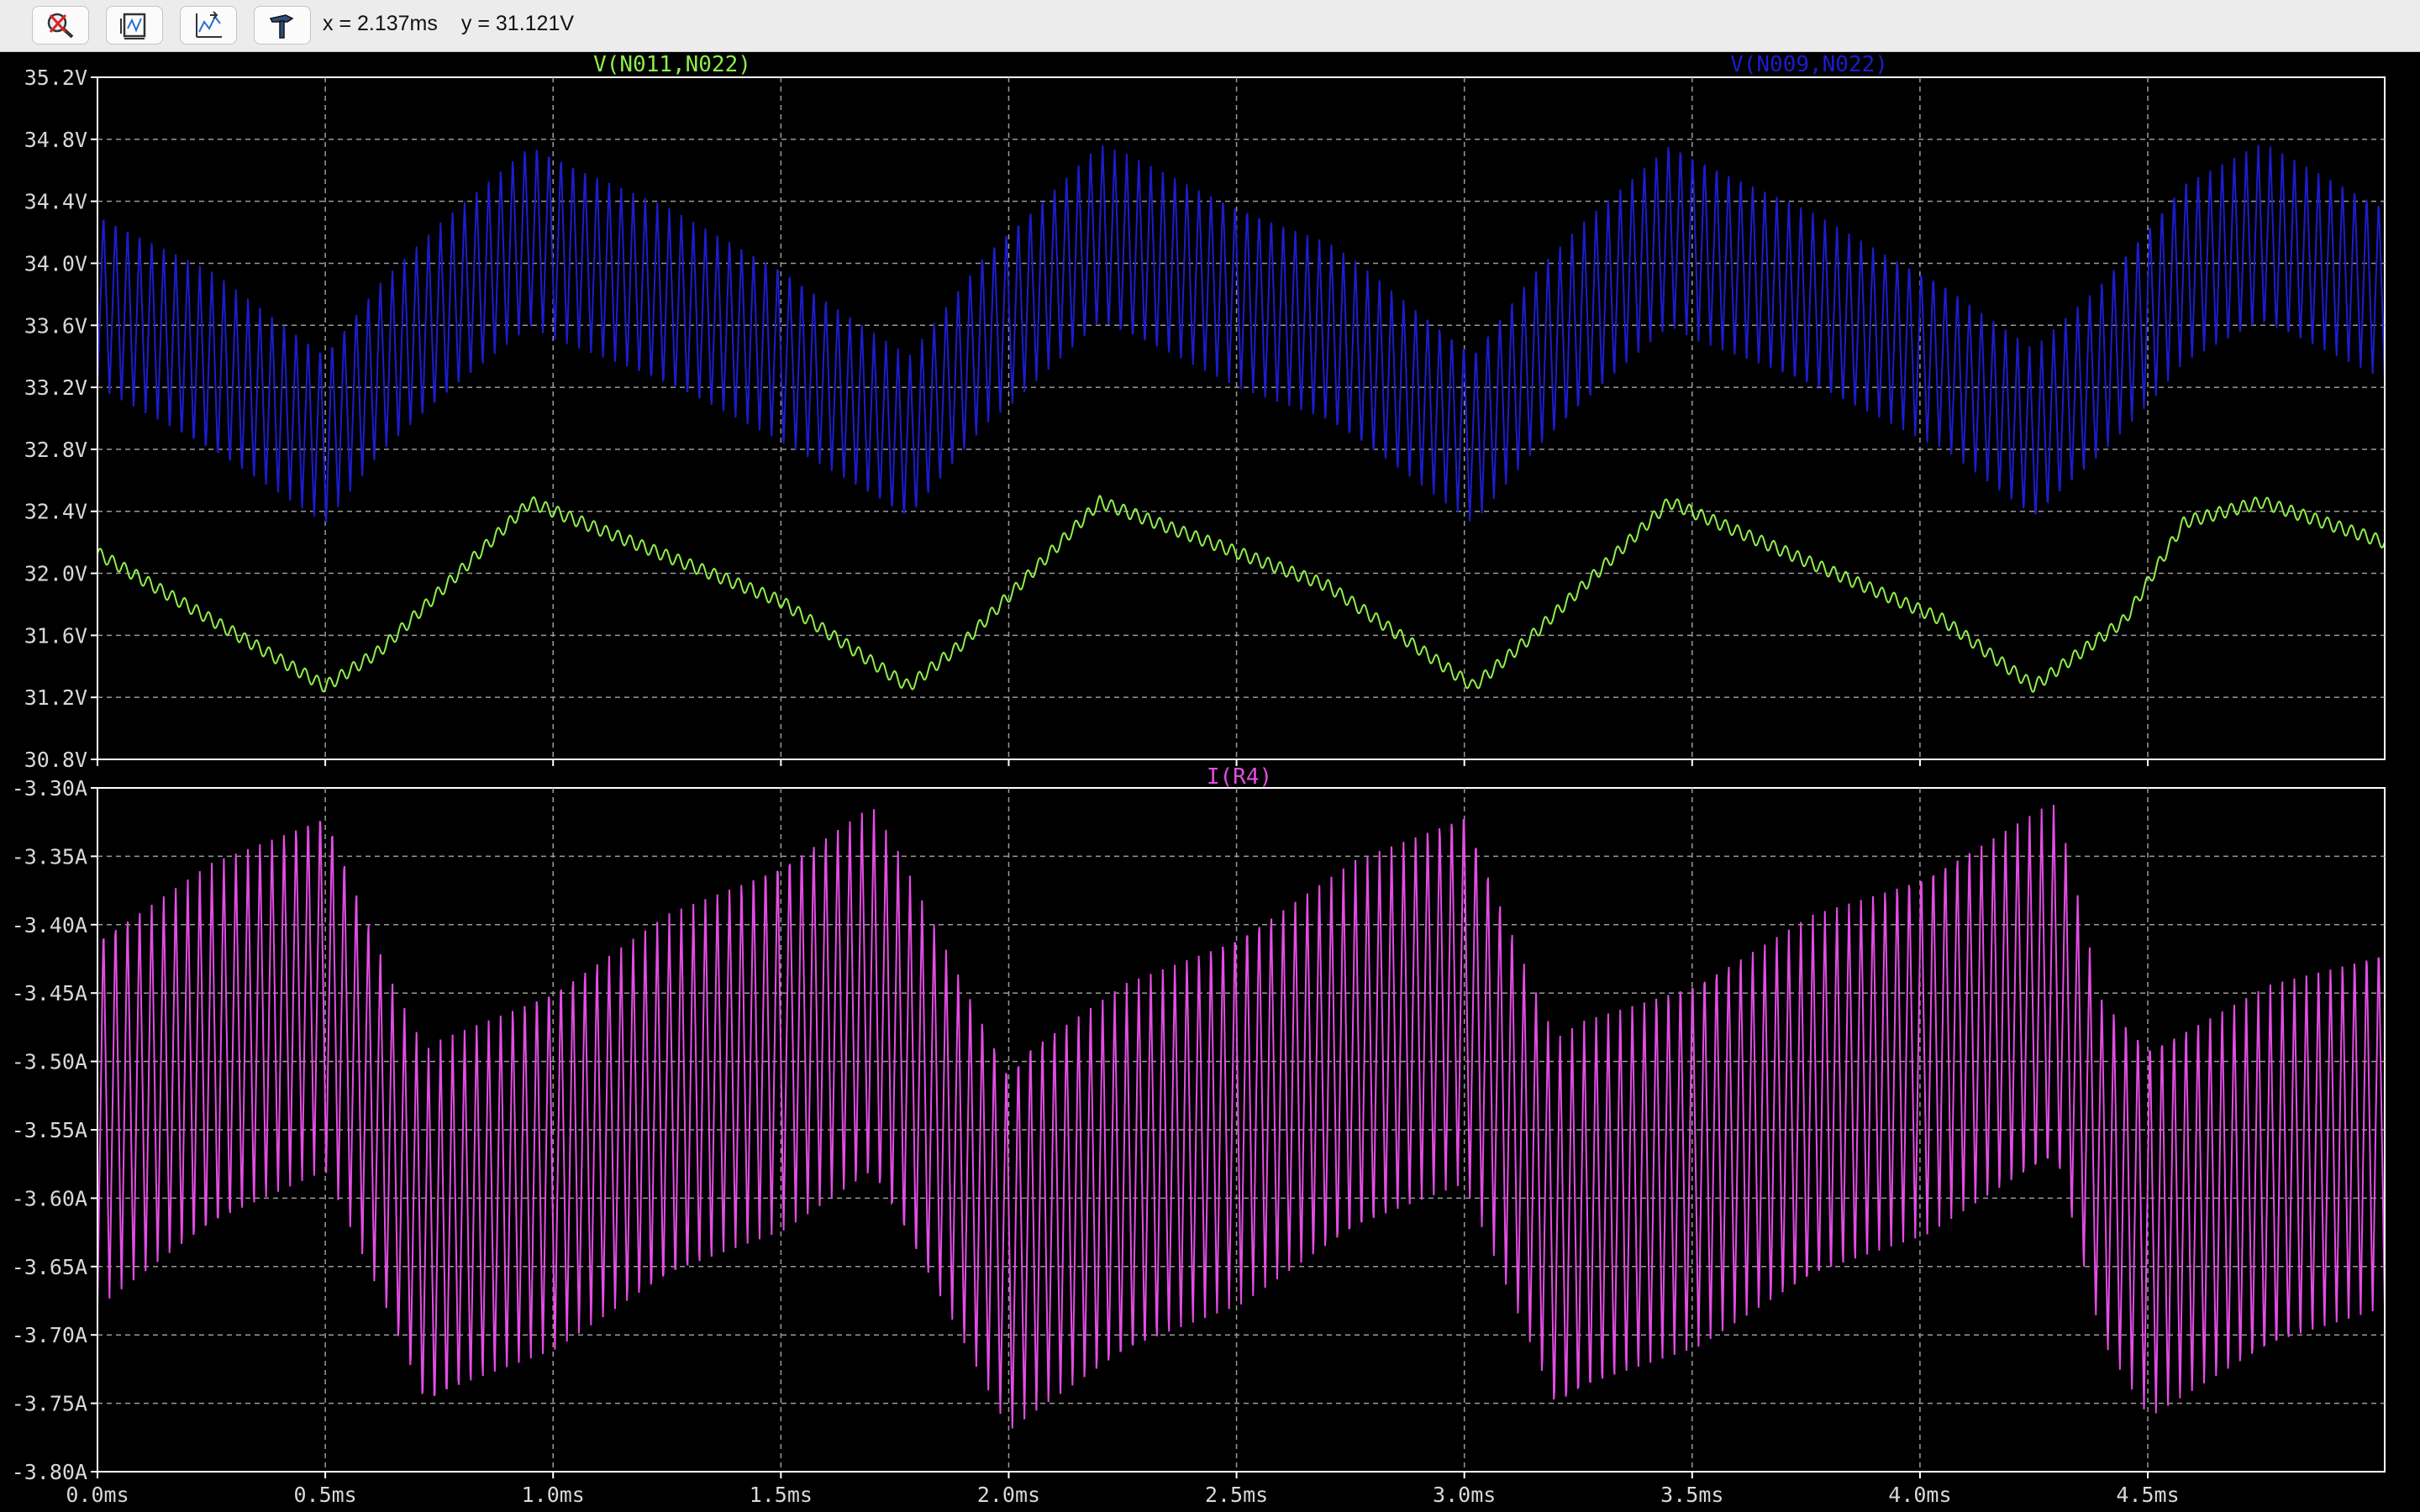 This screenshot has height=1512, width=2420. I want to click on x-tick-label: 2.5ms, so click(1236, 1495).